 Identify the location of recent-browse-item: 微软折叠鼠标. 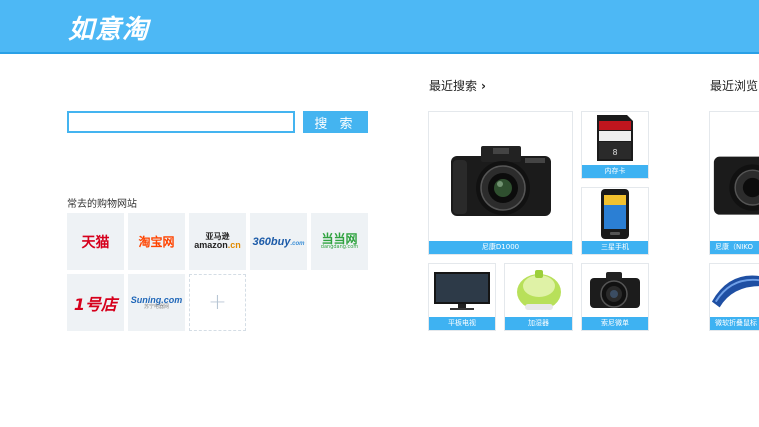
(734, 297).